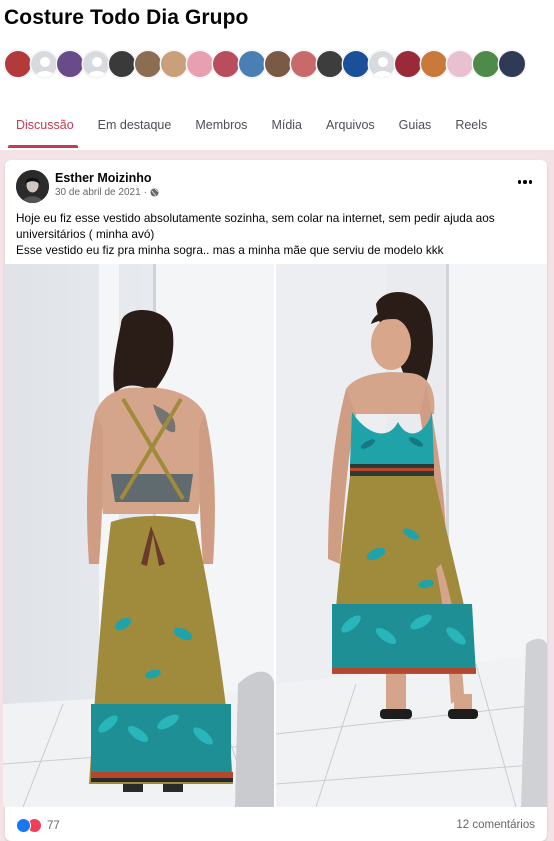 The image size is (554, 841). Describe the element at coordinates (471, 126) in the screenshot. I see `tab-reels: Reels` at that location.